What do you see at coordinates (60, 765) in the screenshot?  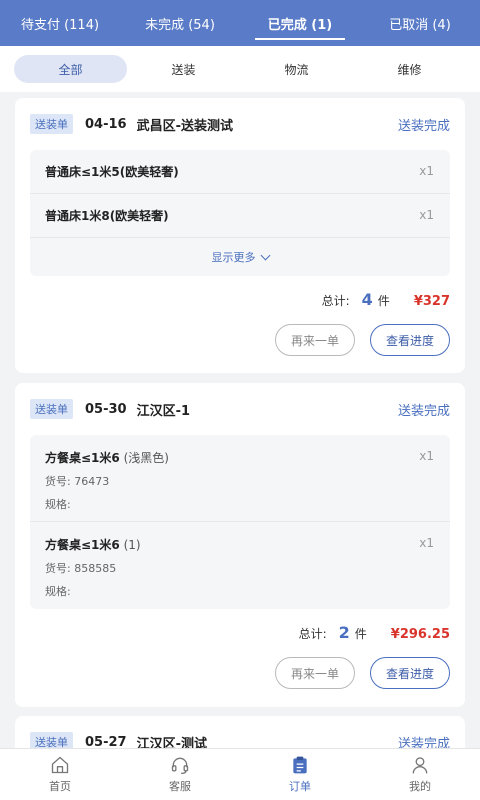 I see `home-icon` at bounding box center [60, 765].